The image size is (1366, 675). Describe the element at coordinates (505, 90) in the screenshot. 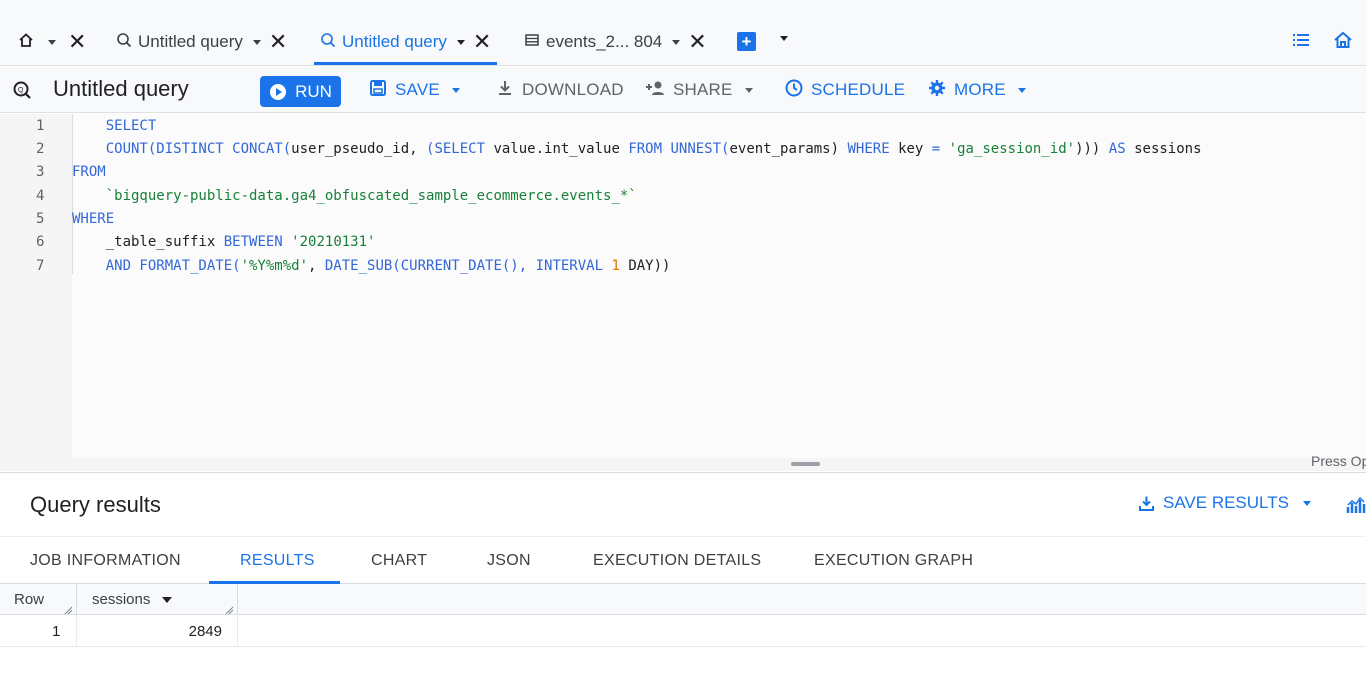

I see `download-icon` at that location.